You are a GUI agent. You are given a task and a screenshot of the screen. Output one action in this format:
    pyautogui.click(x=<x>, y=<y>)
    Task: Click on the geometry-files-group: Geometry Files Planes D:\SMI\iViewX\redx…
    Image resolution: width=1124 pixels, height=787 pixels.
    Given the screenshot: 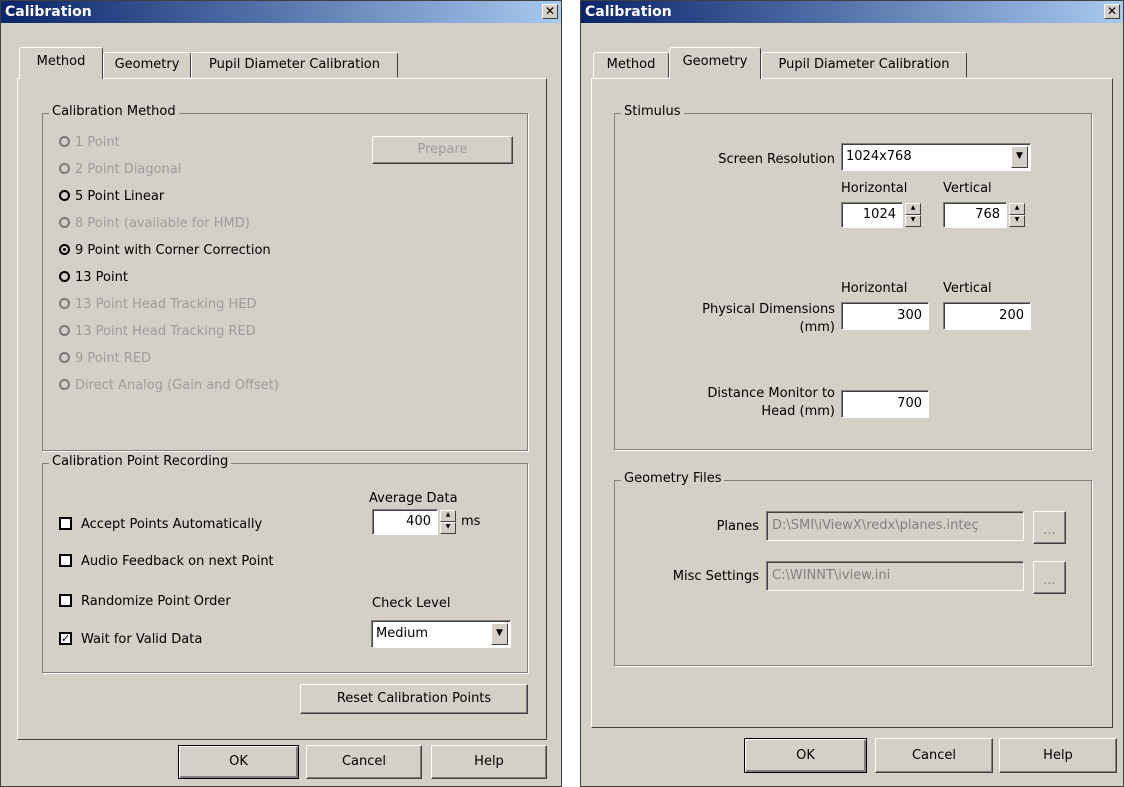 What is the action you would take?
    pyautogui.click(x=853, y=568)
    